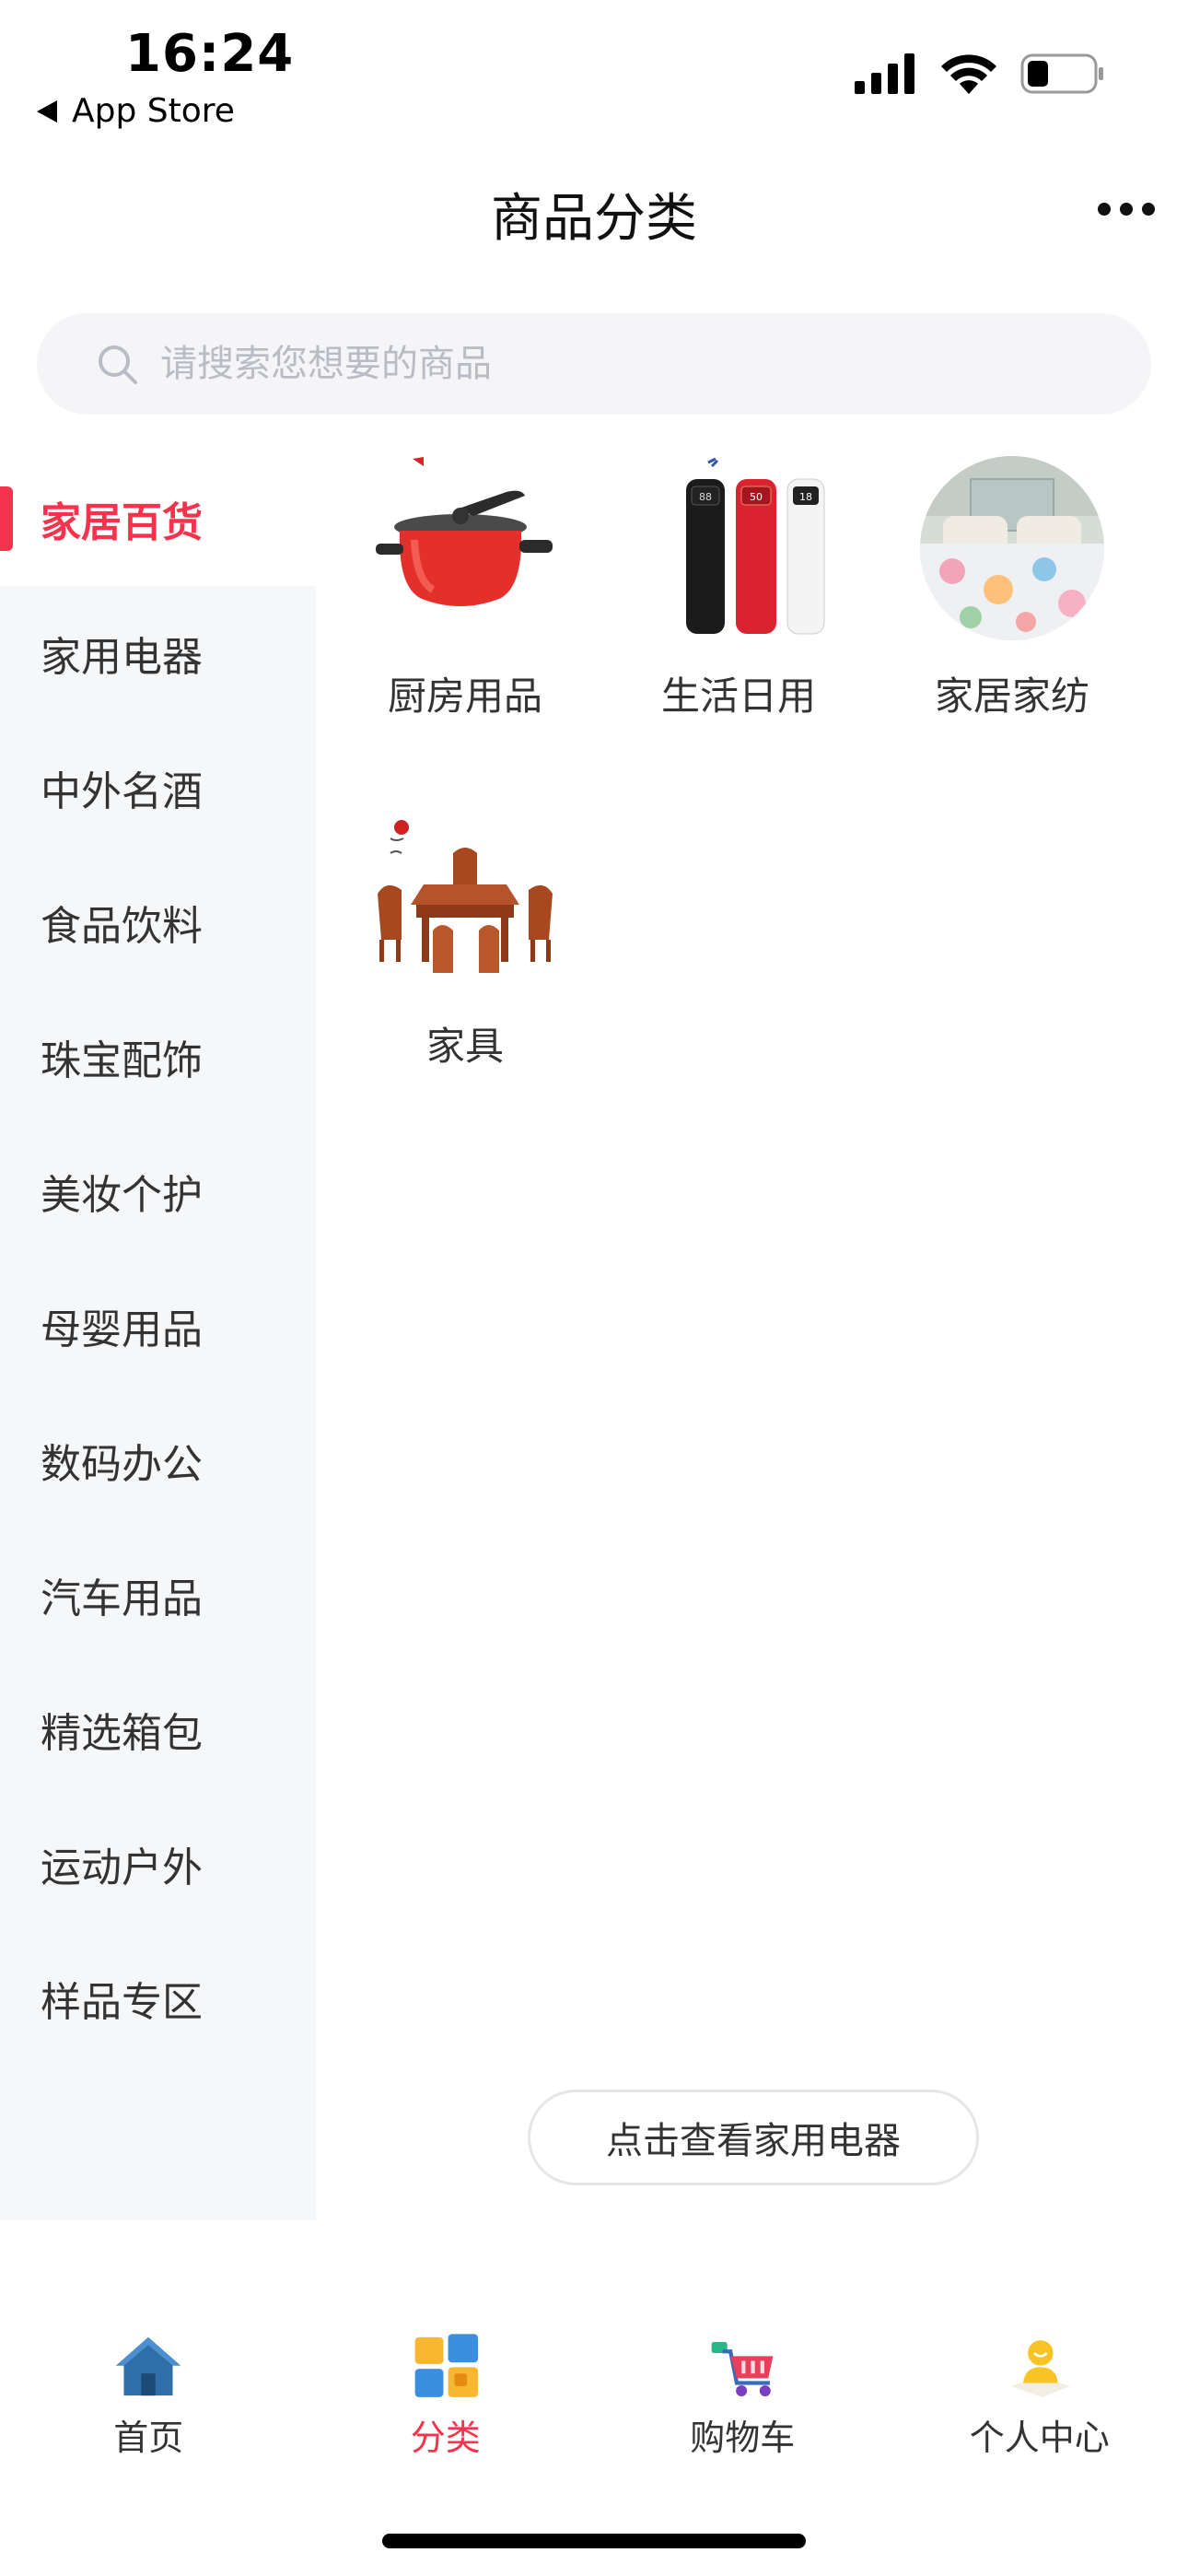  I want to click on category-label: 生活日用, so click(738, 696).